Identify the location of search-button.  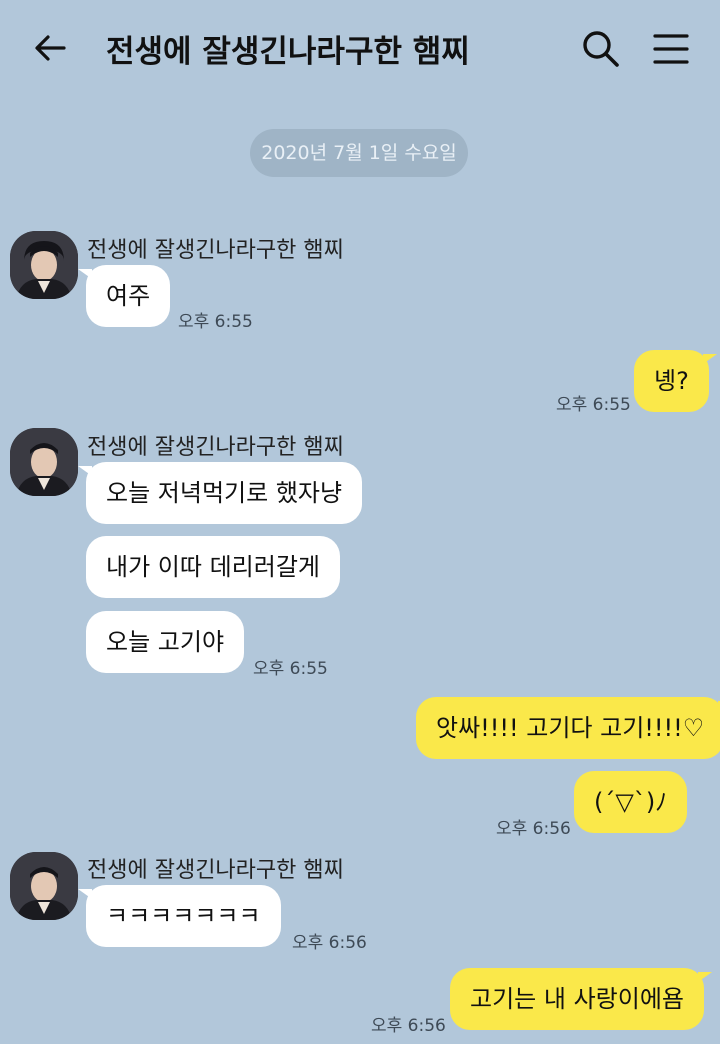
(601, 49).